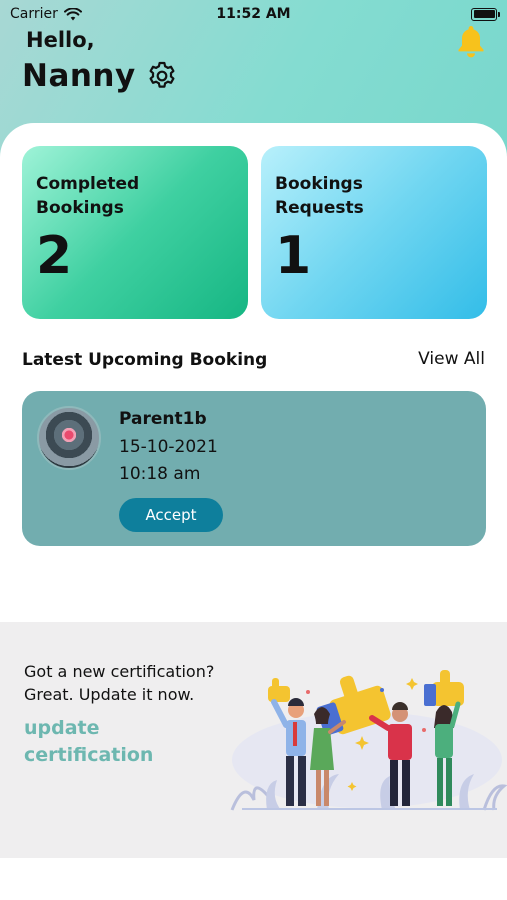  I want to click on certification-line-1: Got a new certification?, so click(119, 671).